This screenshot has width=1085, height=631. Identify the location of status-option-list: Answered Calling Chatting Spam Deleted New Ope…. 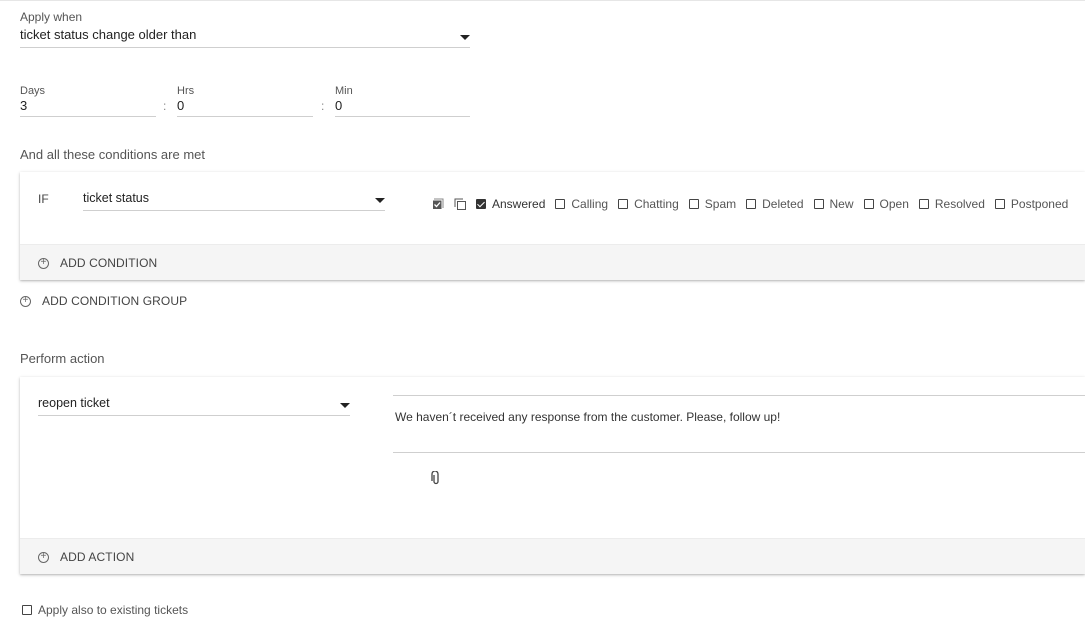
(777, 204).